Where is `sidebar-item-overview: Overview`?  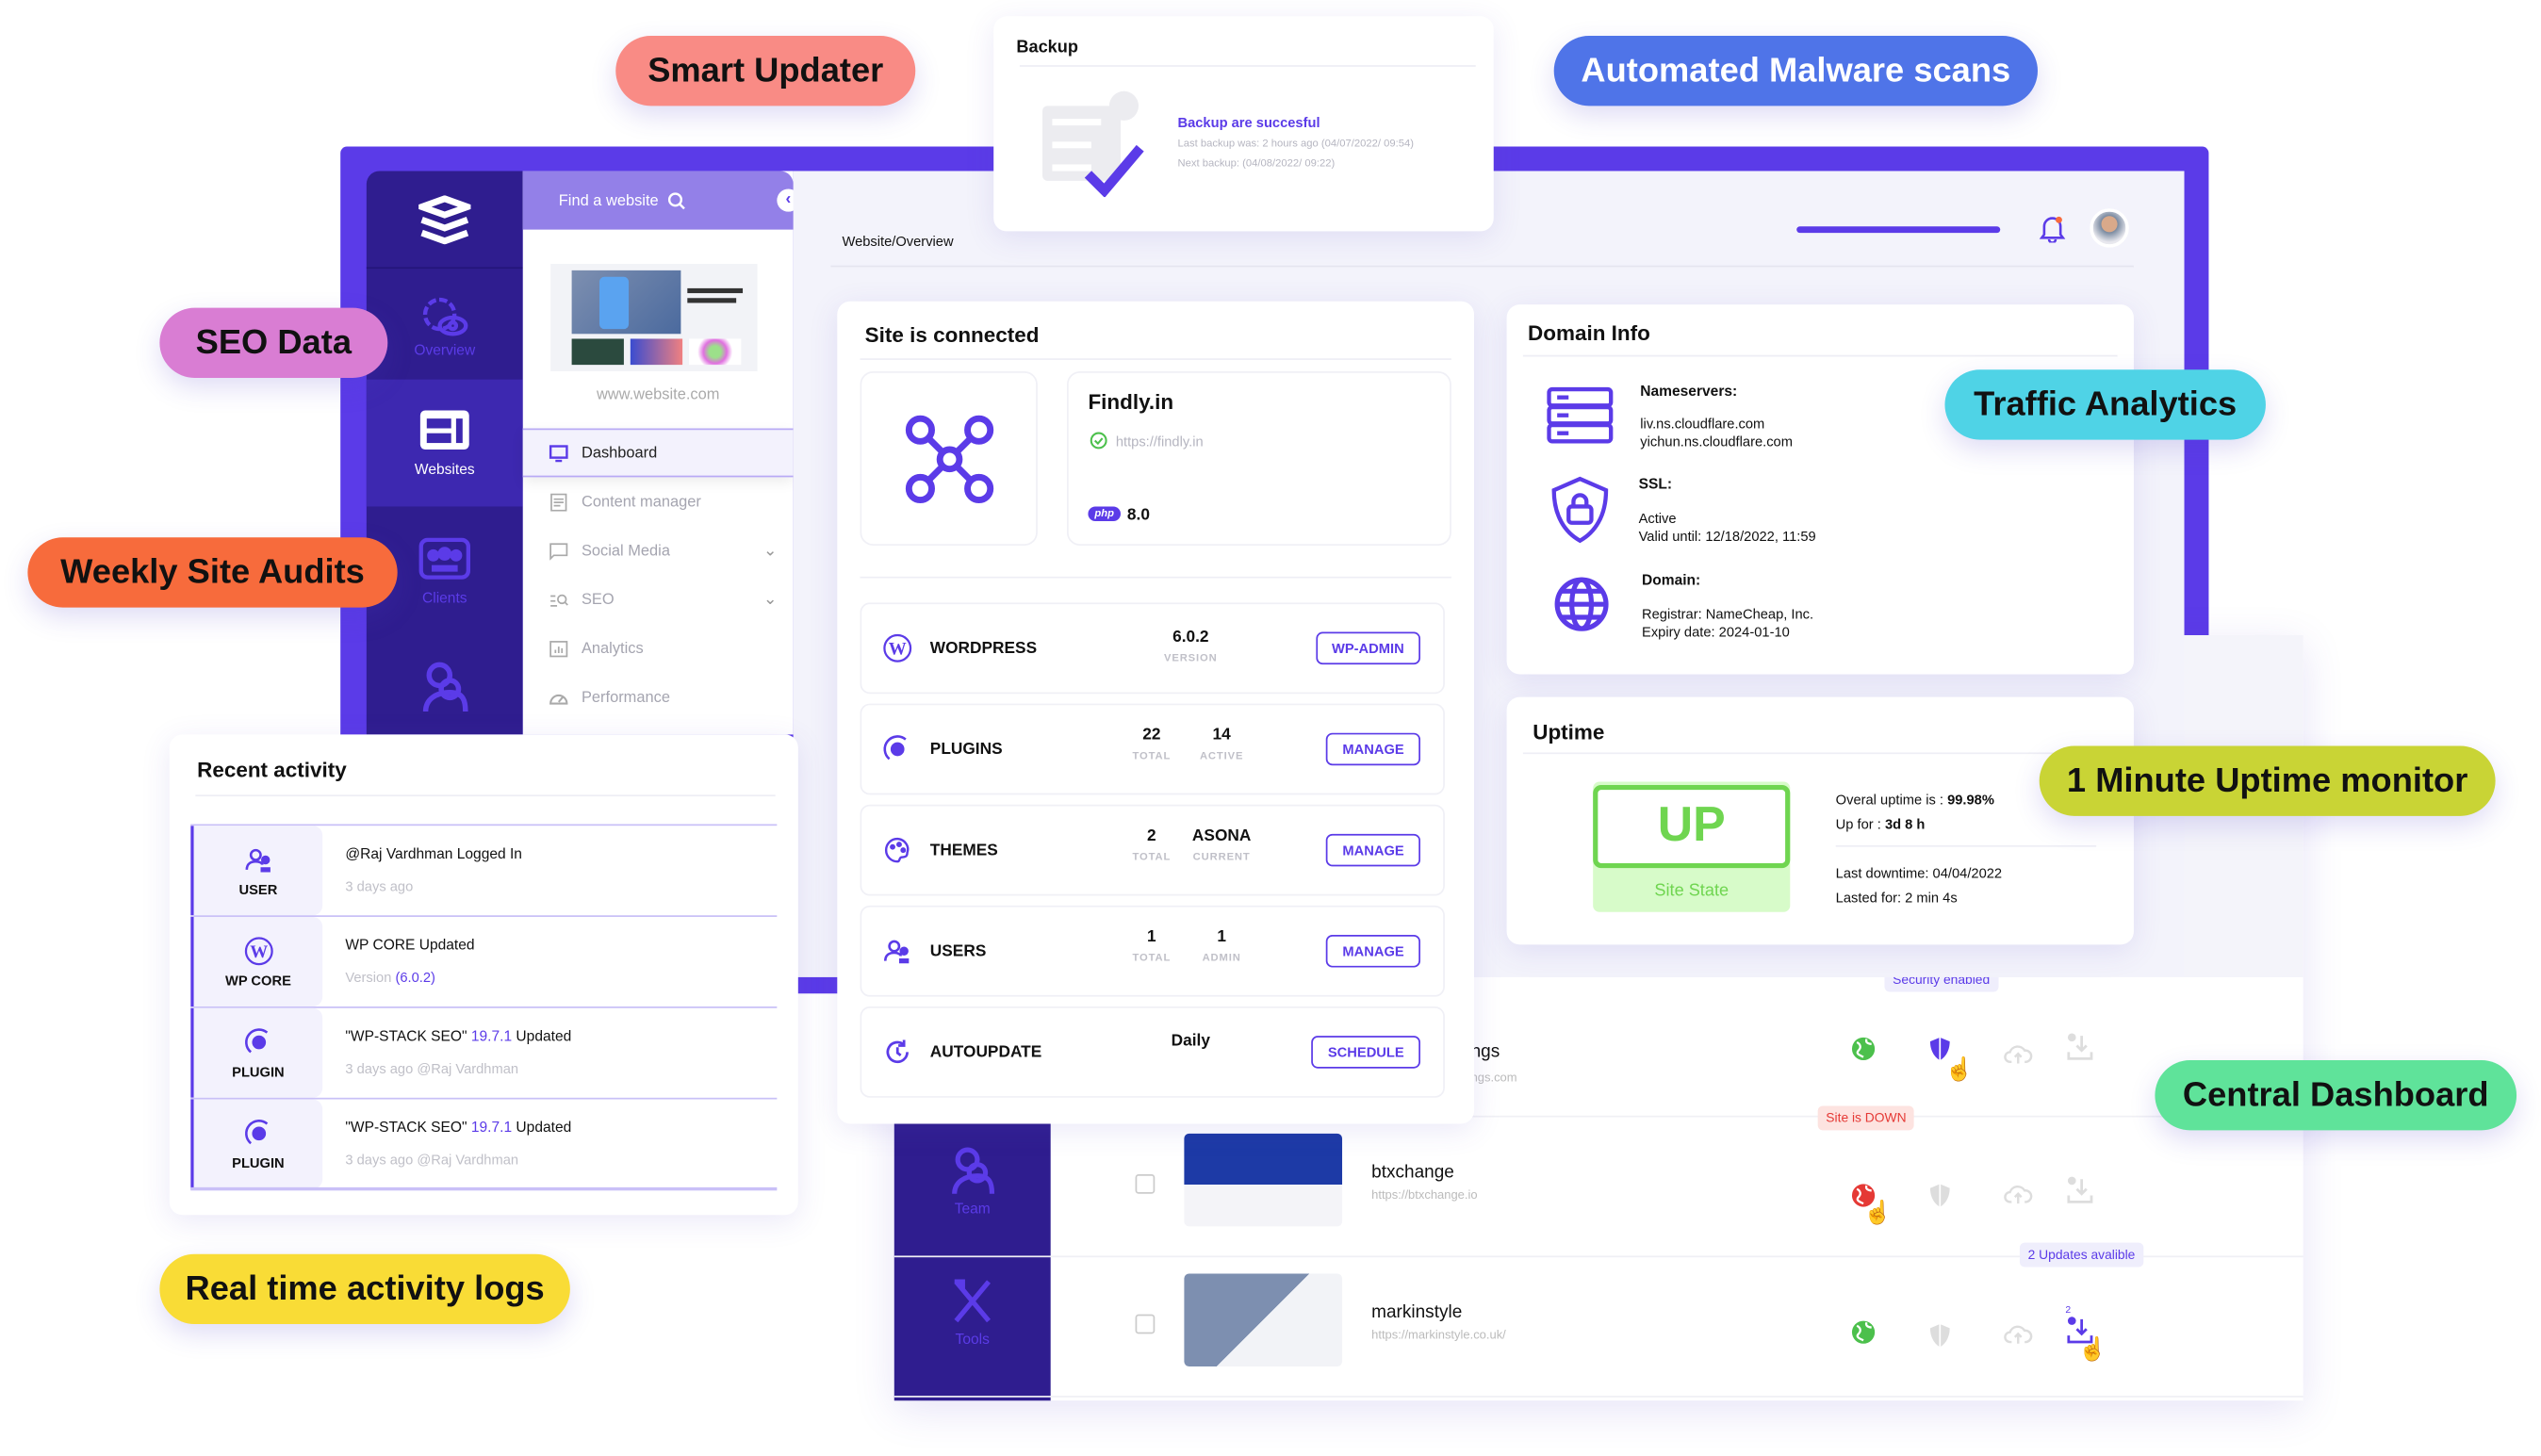 sidebar-item-overview: Overview is located at coordinates (445, 326).